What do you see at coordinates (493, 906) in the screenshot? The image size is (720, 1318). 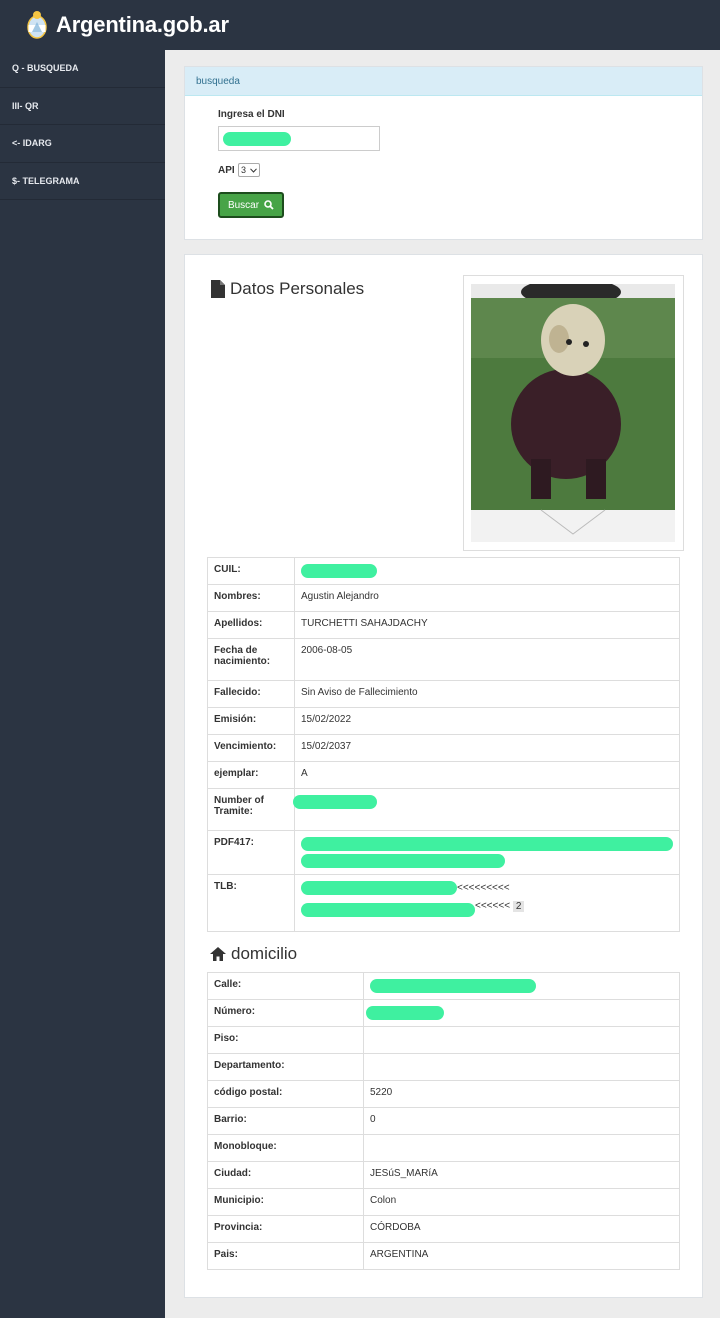 I see `tlb-line-2: <<<<<<` at bounding box center [493, 906].